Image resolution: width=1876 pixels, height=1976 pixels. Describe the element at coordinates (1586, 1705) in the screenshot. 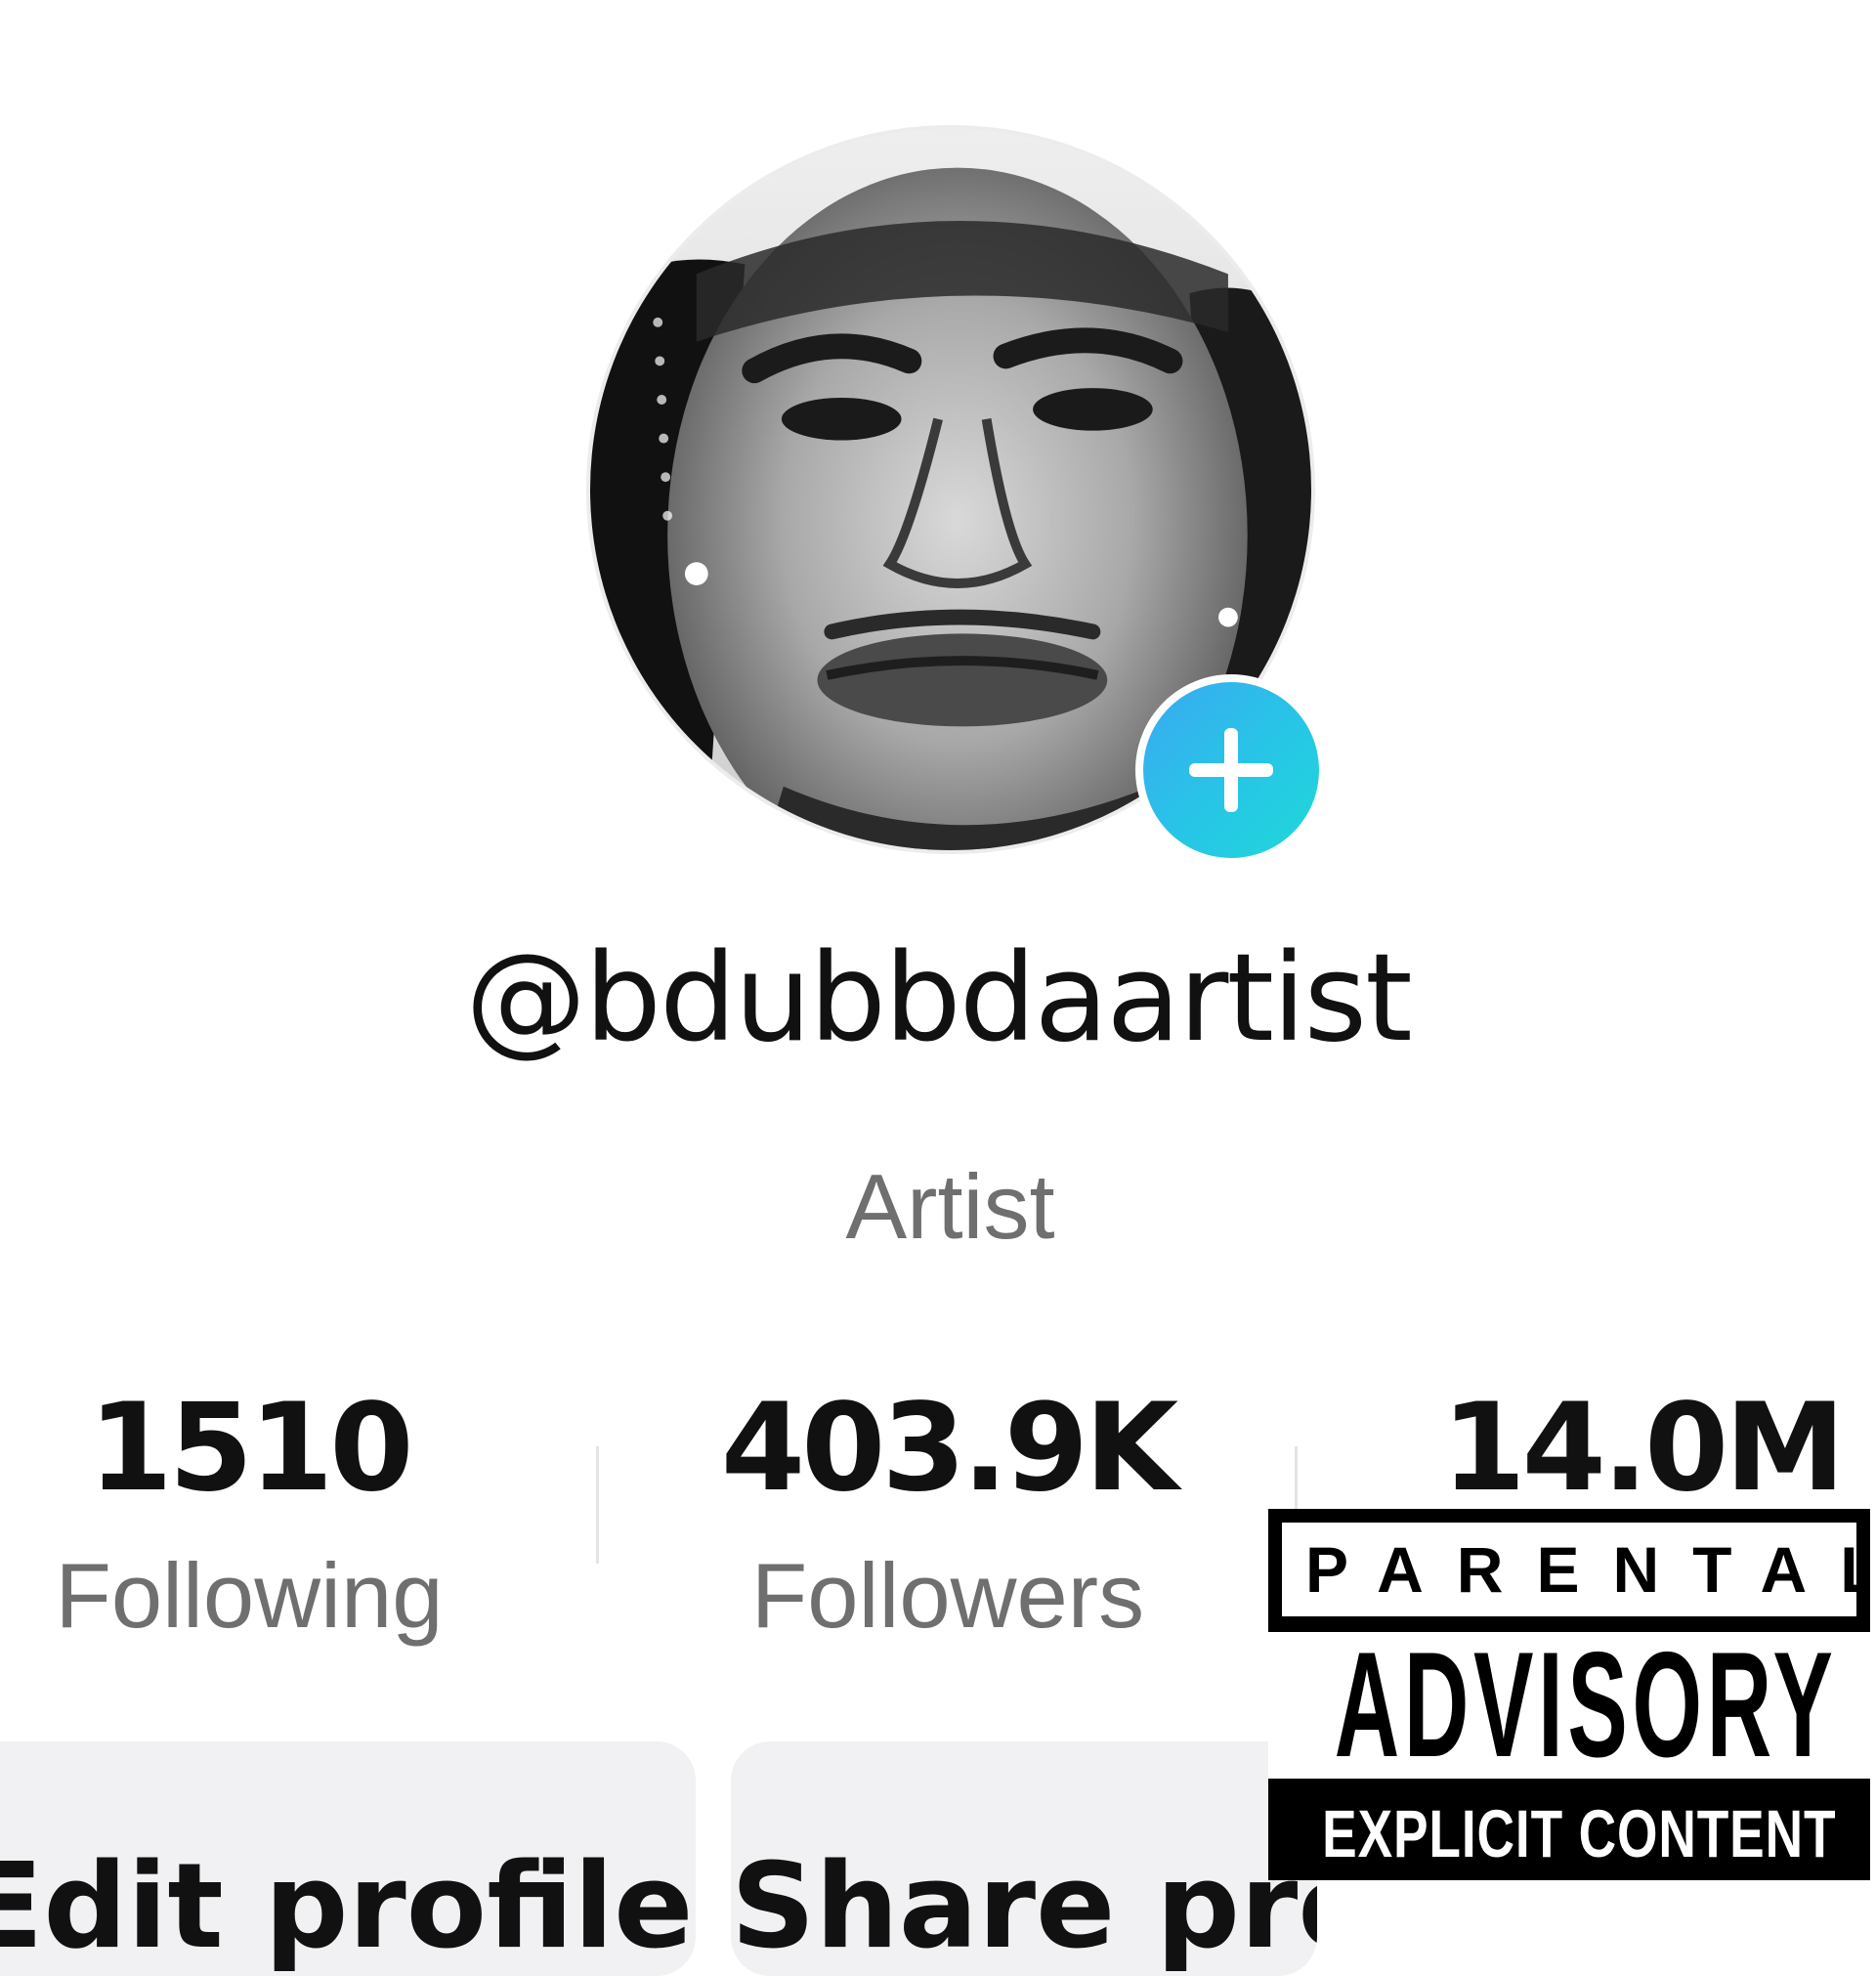

I see `advisory-line-advisory: ADVISORY` at that location.